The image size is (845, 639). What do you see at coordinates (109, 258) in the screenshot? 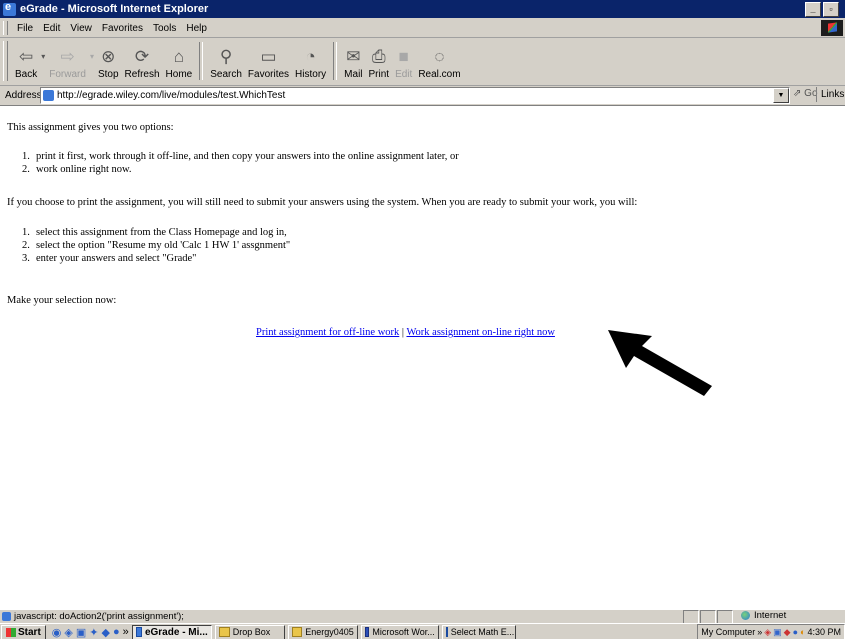
I see `list-item: 3. enter your answers and select "Grade"` at bounding box center [109, 258].